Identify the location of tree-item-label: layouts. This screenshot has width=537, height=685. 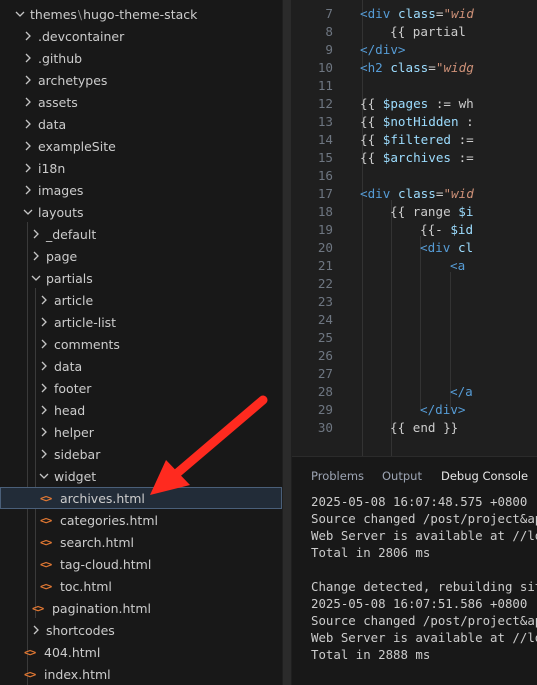
(61, 212).